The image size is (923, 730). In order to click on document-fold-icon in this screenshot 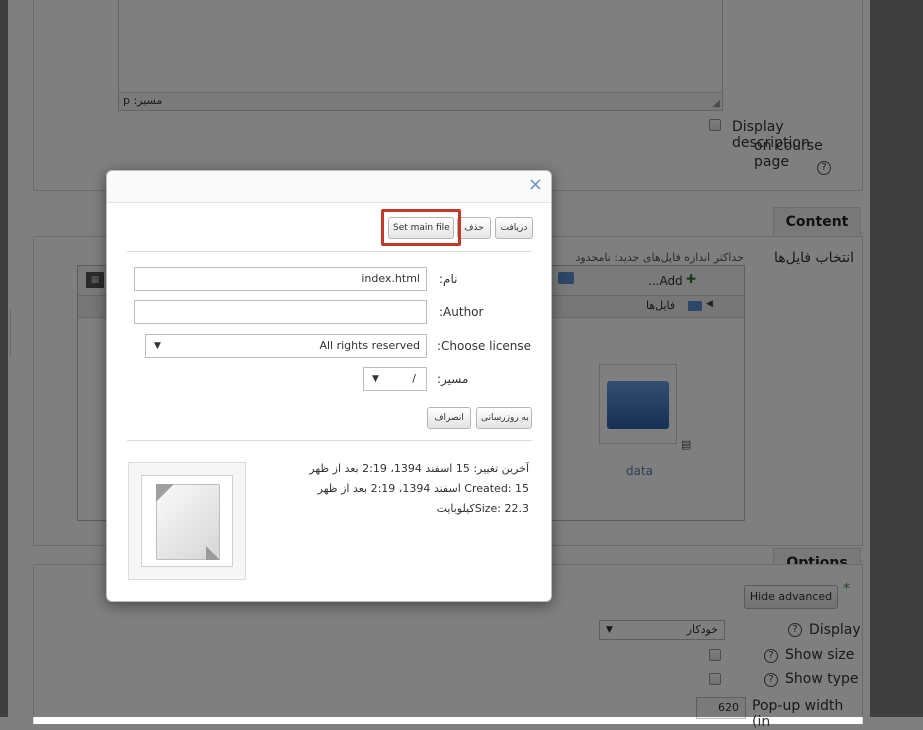, I will do `click(213, 553)`.